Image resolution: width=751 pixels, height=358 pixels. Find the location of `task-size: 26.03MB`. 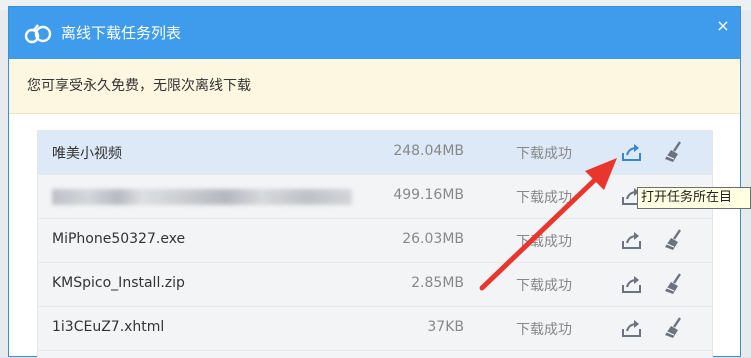

task-size: 26.03MB is located at coordinates (433, 239).